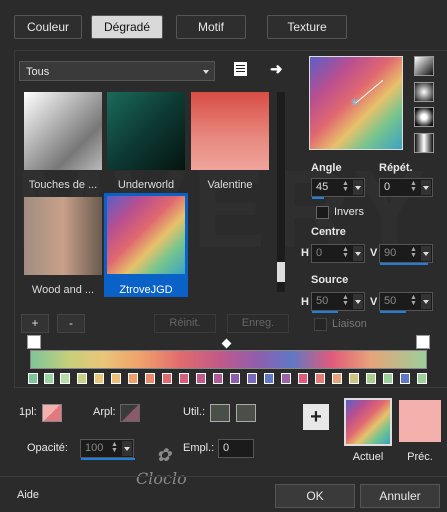 This screenshot has width=447, height=512. What do you see at coordinates (281, 192) in the screenshot?
I see `thumbnail-scrollbar` at bounding box center [281, 192].